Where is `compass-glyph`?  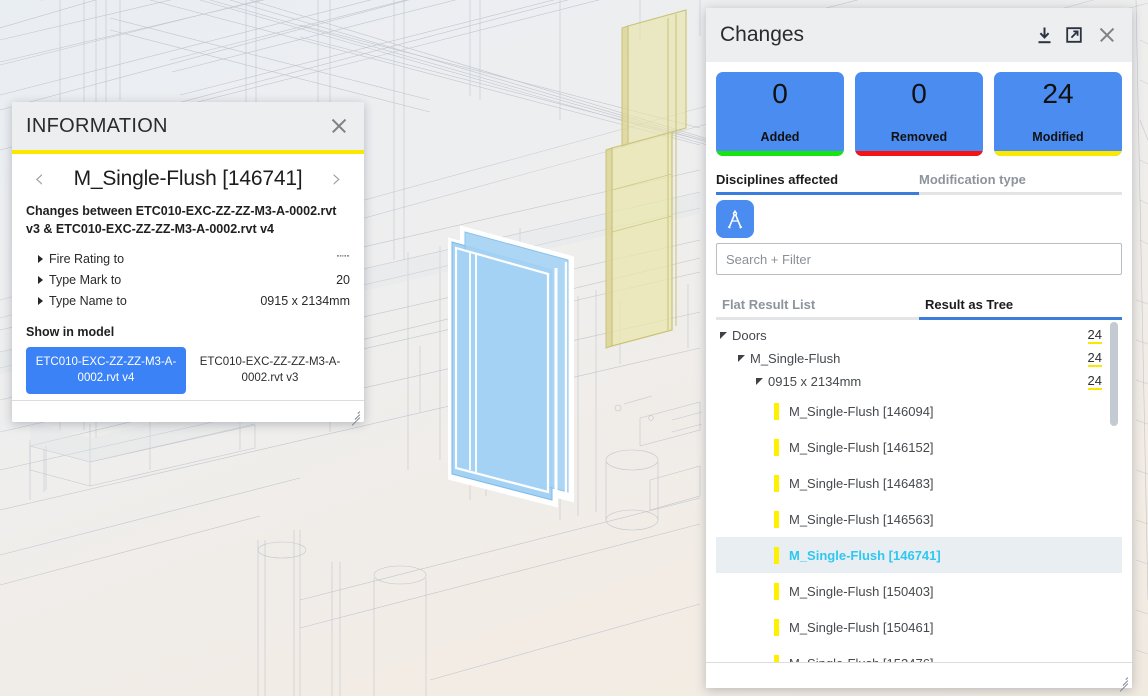
compass-glyph is located at coordinates (735, 219).